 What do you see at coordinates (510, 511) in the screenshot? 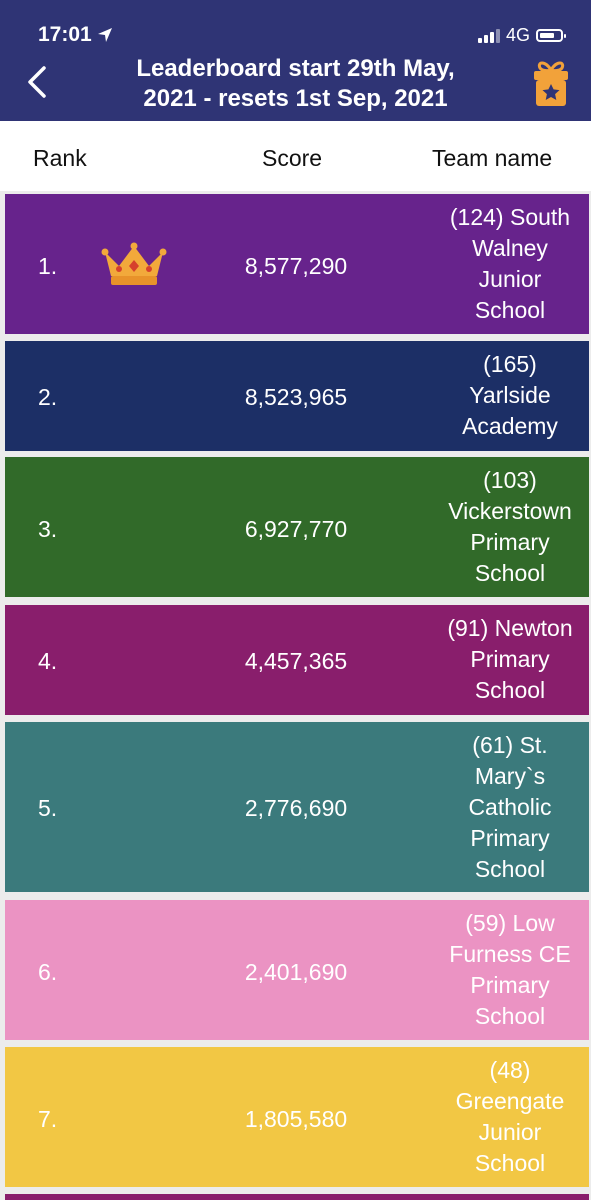
I see `team-name-line: Vickerstown` at bounding box center [510, 511].